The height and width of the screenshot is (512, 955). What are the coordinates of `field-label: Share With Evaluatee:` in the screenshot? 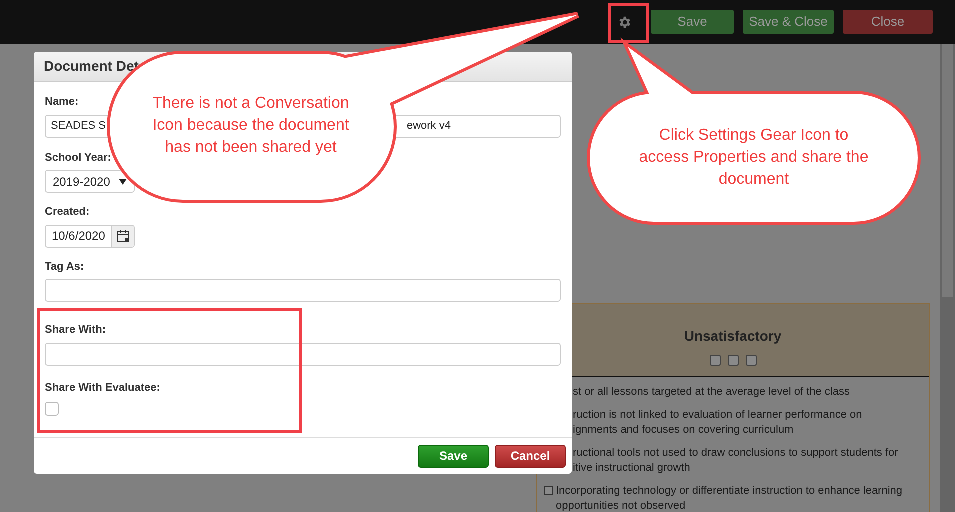 It's located at (102, 388).